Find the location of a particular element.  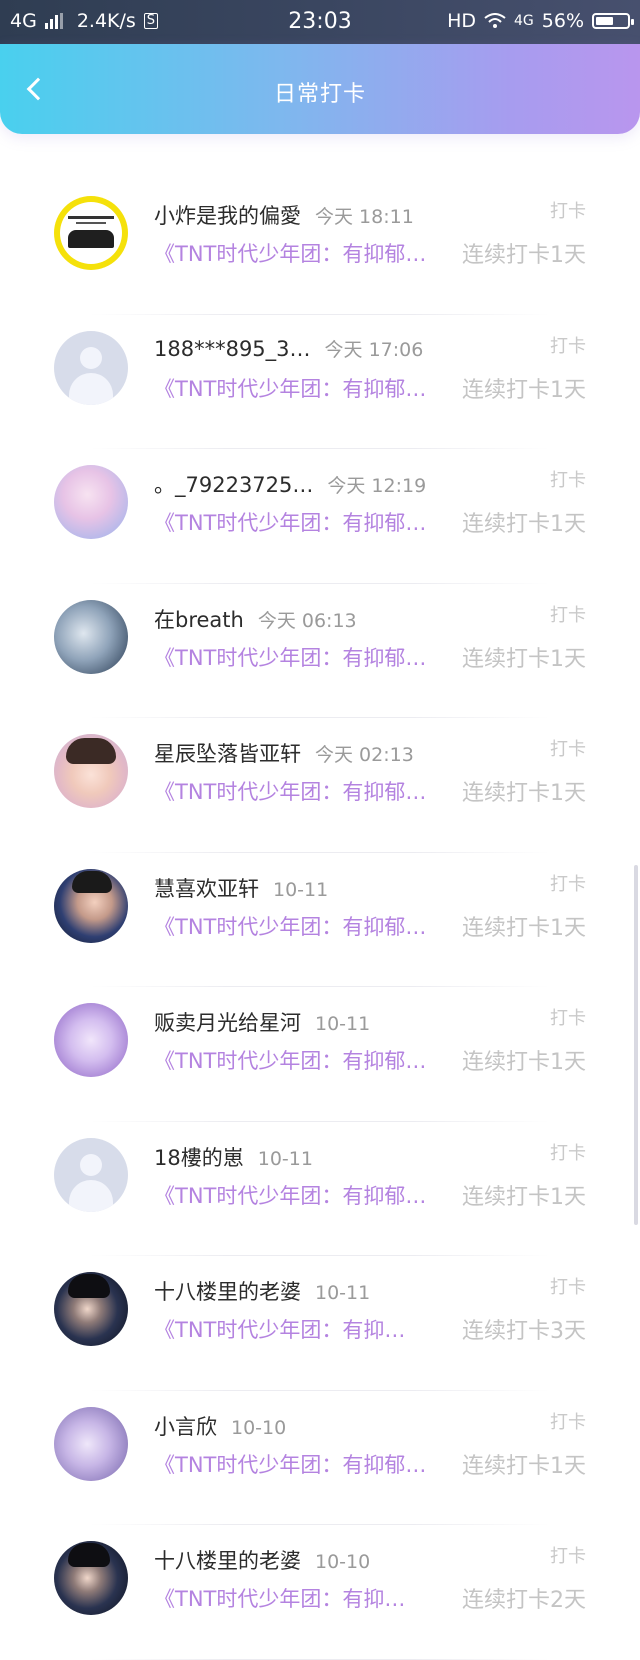

user-name: 十八楼里的老婆 10-11 is located at coordinates (262, 1291).